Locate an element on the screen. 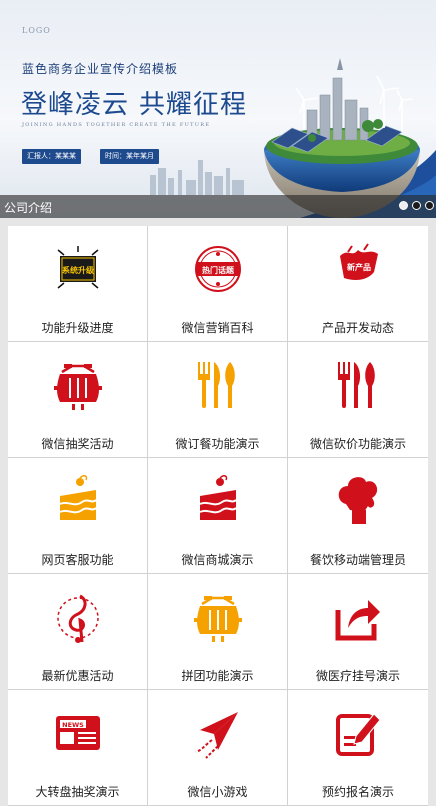 The height and width of the screenshot is (806, 436). feature-label: 微订餐功能演示 is located at coordinates (217, 444).